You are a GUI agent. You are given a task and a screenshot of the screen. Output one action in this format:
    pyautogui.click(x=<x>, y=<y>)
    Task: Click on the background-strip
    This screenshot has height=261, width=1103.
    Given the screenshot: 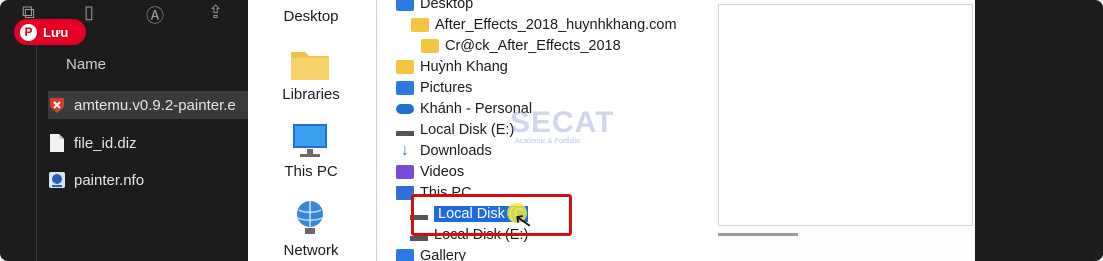 What is the action you would take?
    pyautogui.click(x=1039, y=130)
    